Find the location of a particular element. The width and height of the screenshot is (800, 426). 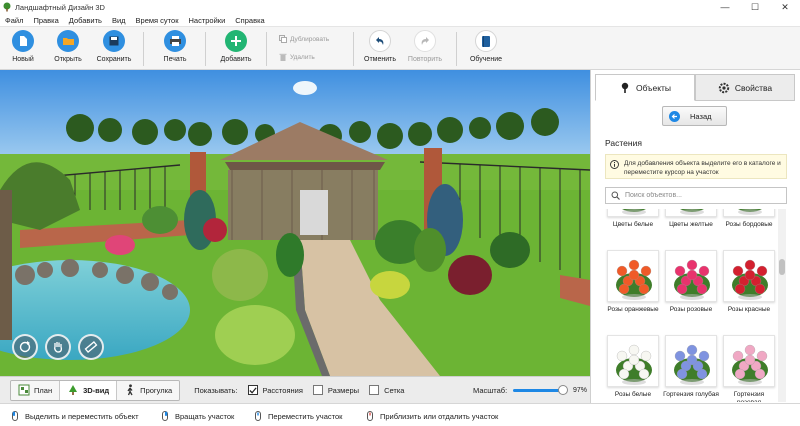

hint-select-move: Выделить и переместить объект is located at coordinates (74, 416).